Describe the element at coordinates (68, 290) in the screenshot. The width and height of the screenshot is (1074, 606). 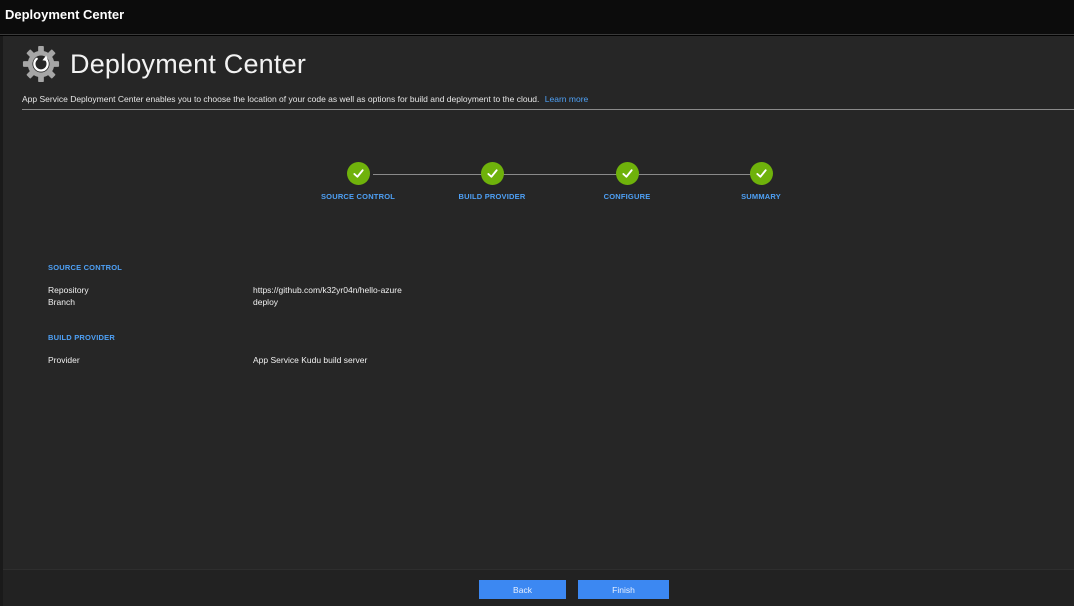
I see `repository-label: Repository` at that location.